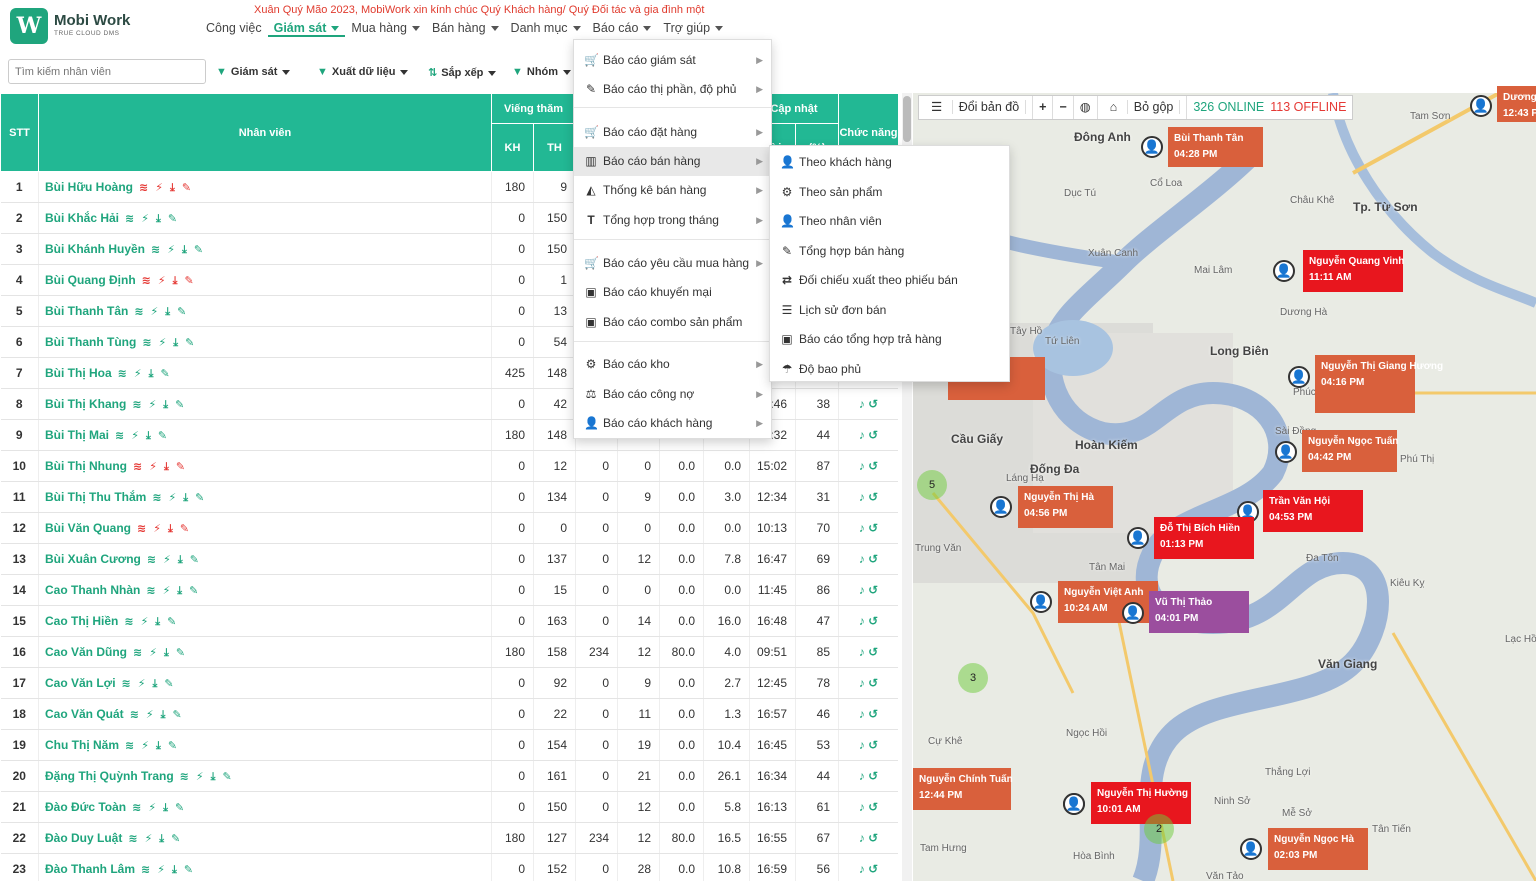 This screenshot has height=882, width=1536. Describe the element at coordinates (546, 28) in the screenshot. I see `nav-item-danh-muc: Danh mục` at that location.